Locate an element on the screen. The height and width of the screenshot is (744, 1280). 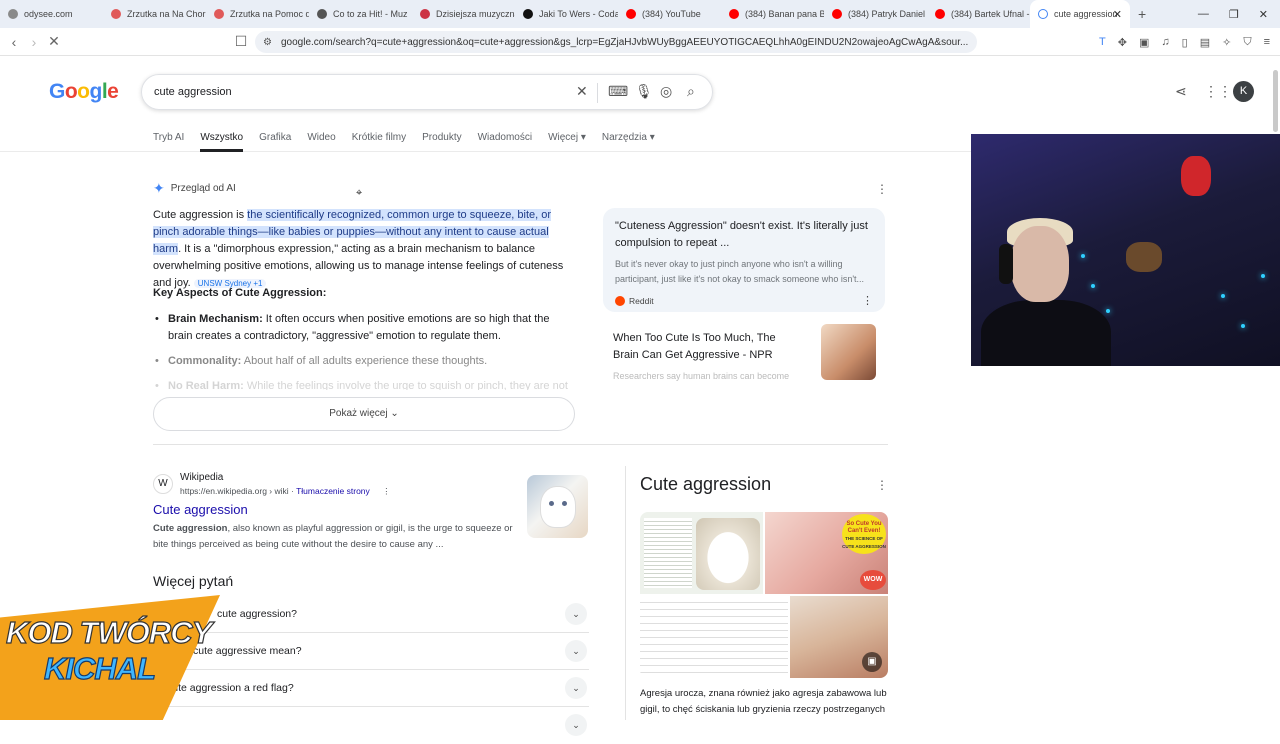
kp-image-infographic is located at coordinates (701, 553).